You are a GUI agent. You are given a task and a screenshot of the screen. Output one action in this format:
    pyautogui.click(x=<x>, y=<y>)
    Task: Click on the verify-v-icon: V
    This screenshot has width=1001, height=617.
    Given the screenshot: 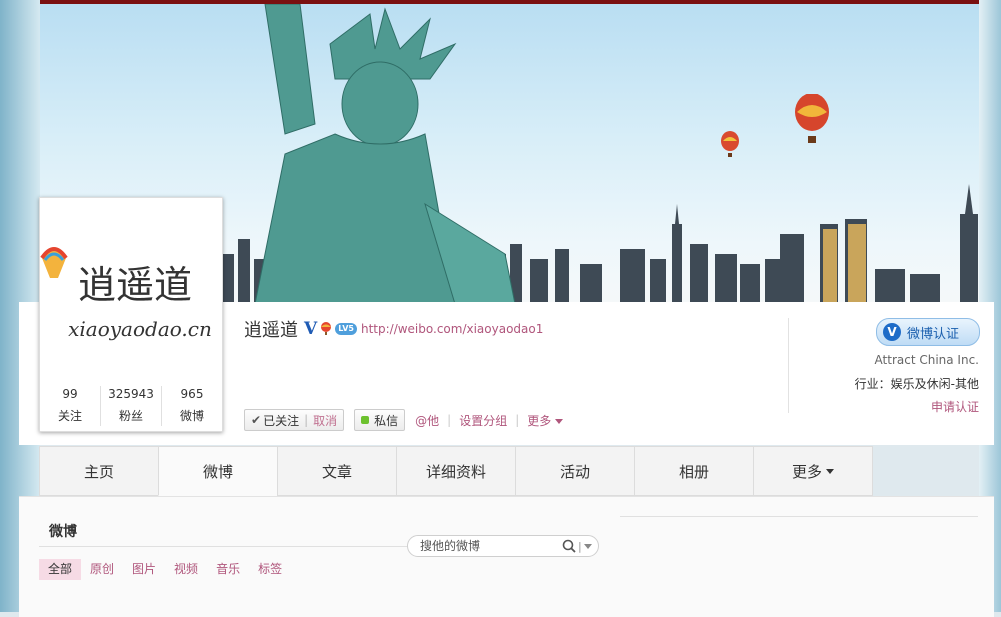 What is the action you would take?
    pyautogui.click(x=892, y=332)
    